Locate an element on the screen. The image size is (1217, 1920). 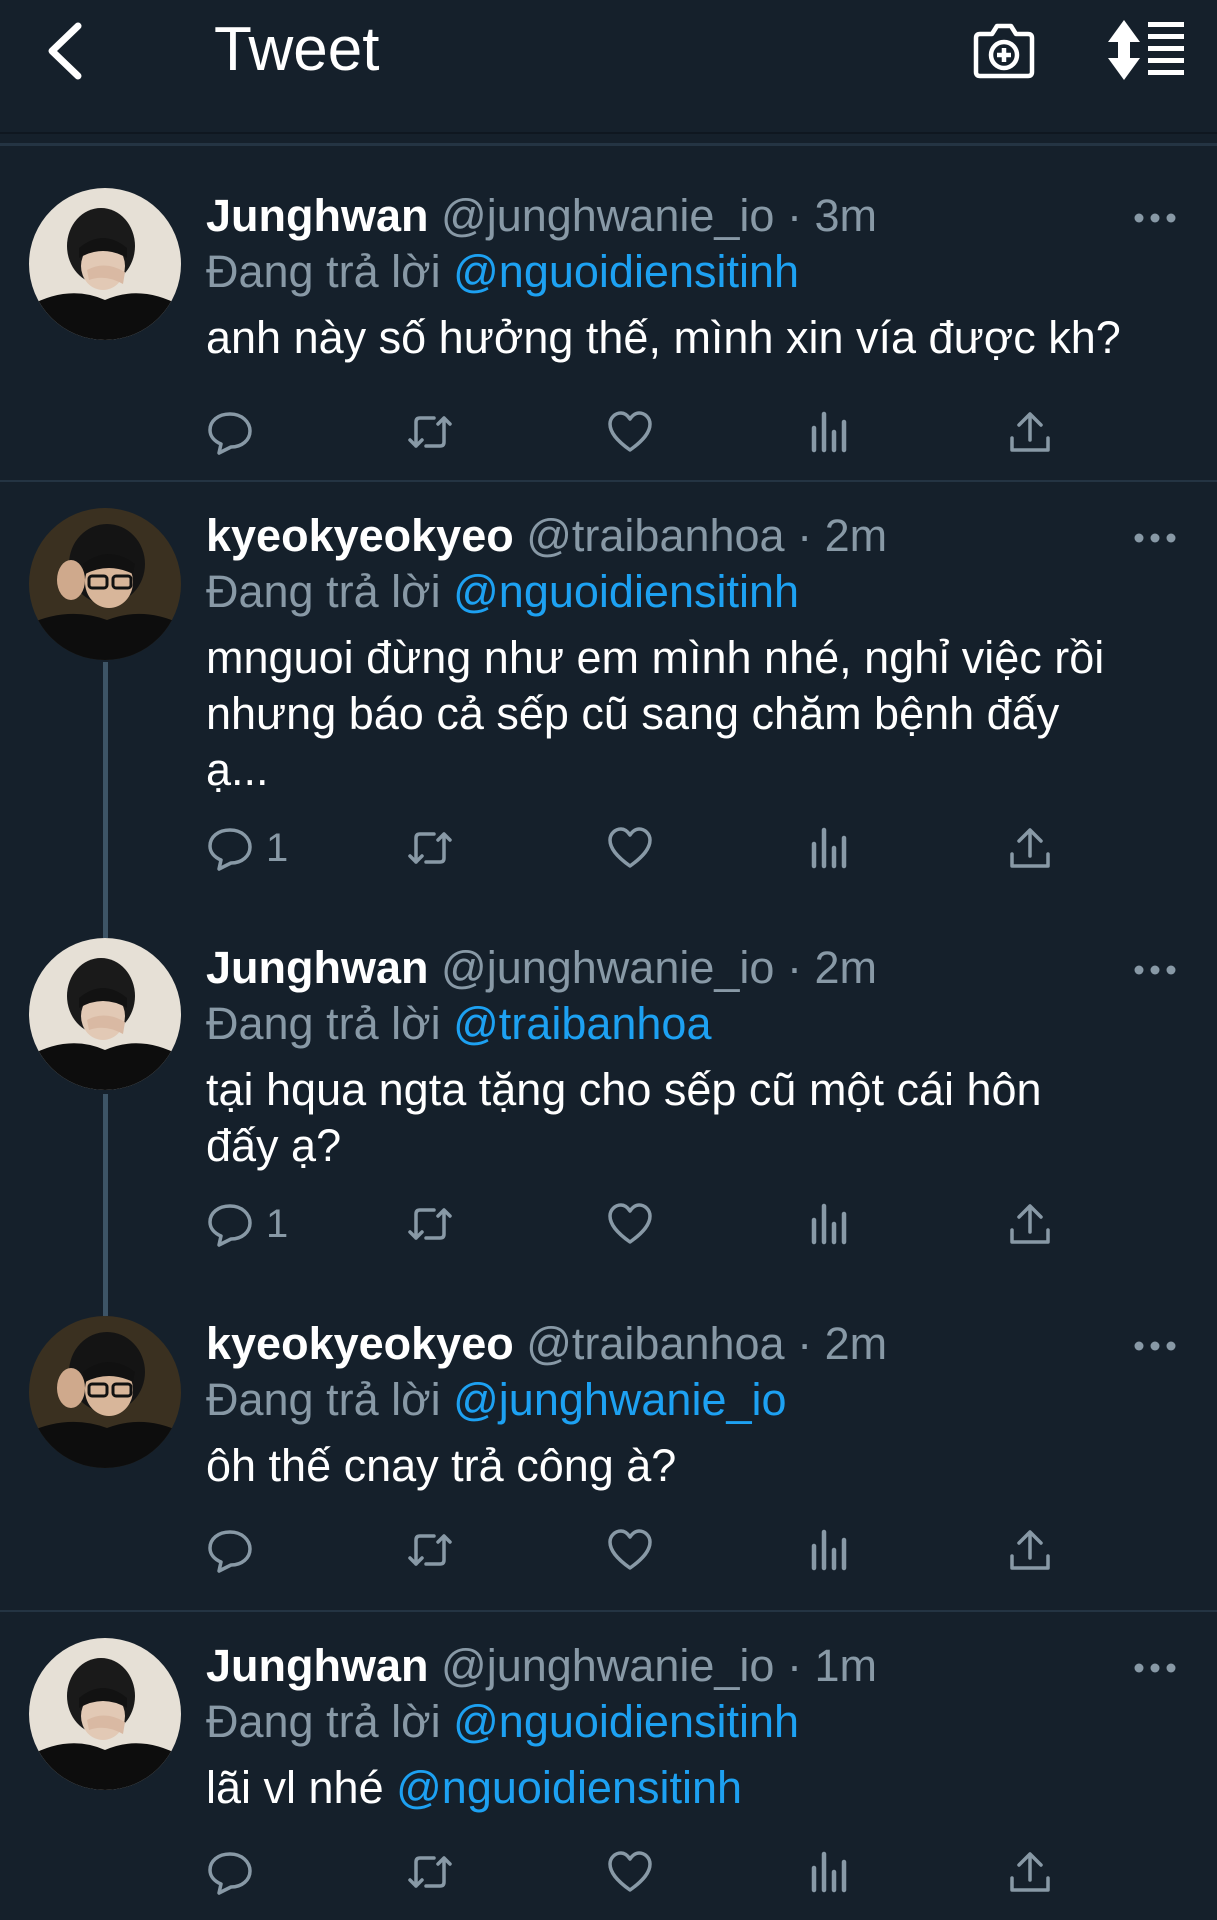
analytics-icon is located at coordinates (829, 848).